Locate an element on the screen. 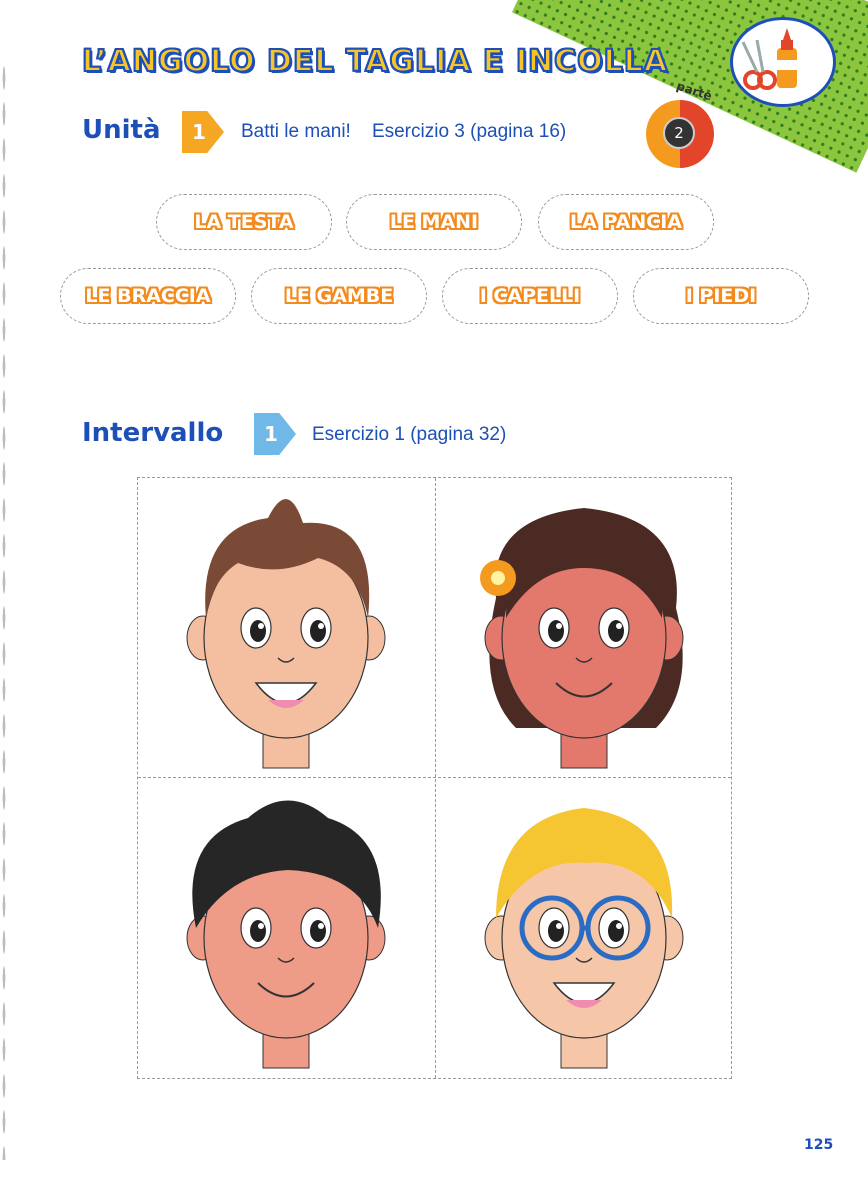 The width and height of the screenshot is (868, 1200). unit-number: 1 is located at coordinates (199, 132).